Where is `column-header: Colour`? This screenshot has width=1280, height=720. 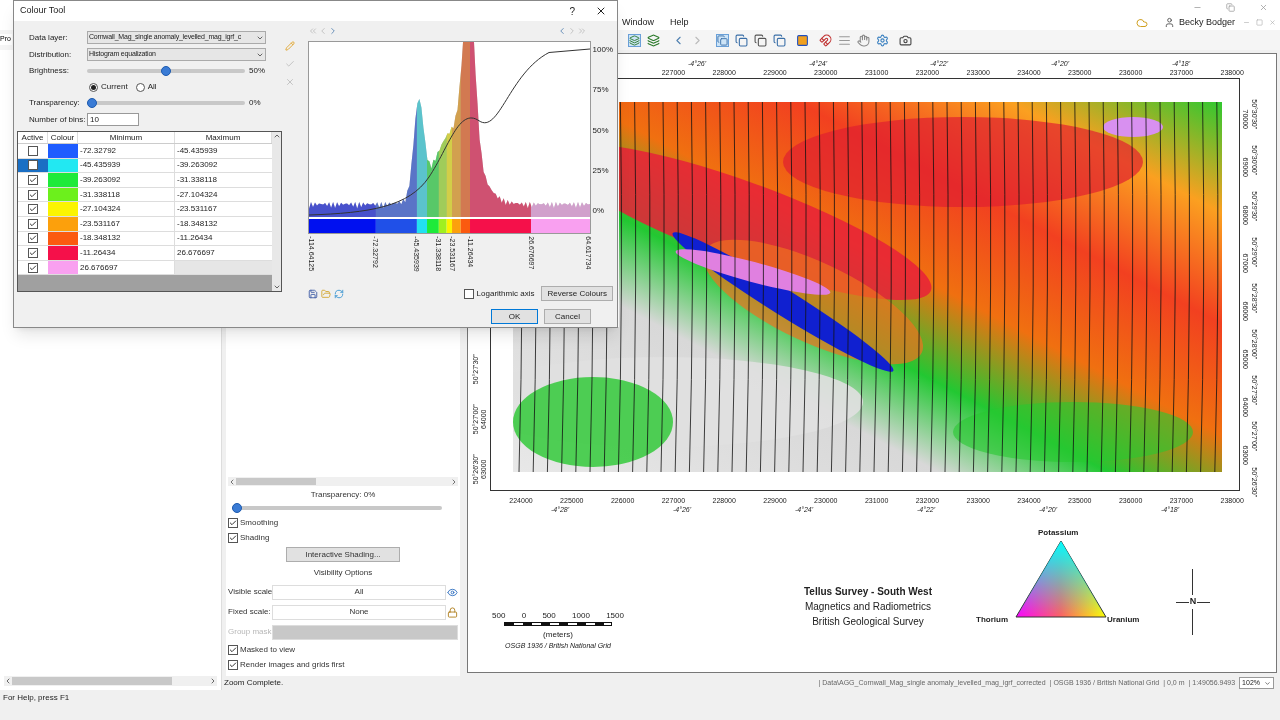
column-header: Colour is located at coordinates (63, 137).